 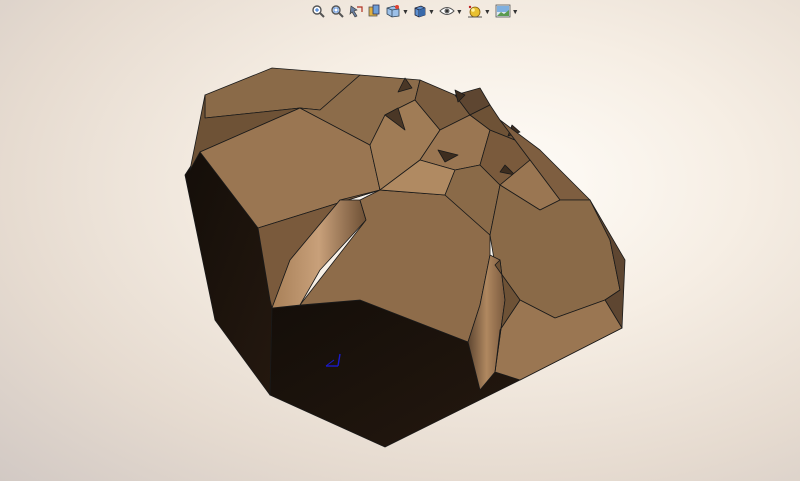 What do you see at coordinates (333, 363) in the screenshot?
I see `reference-triad` at bounding box center [333, 363].